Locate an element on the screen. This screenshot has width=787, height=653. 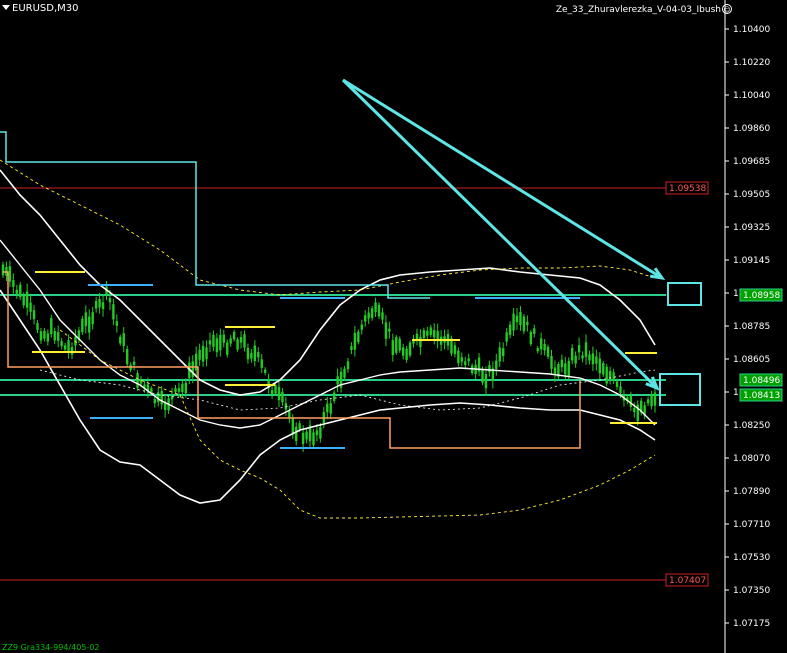
price-tick-label: 1.08070 is located at coordinates (751, 459).